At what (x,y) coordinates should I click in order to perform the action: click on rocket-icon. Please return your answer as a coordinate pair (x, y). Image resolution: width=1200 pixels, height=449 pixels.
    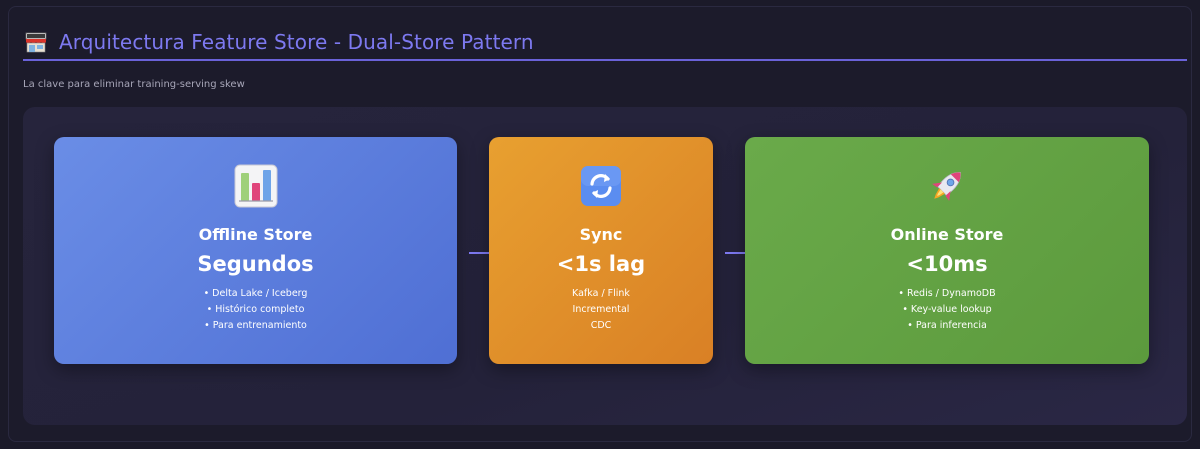
    Looking at the image, I should click on (947, 186).